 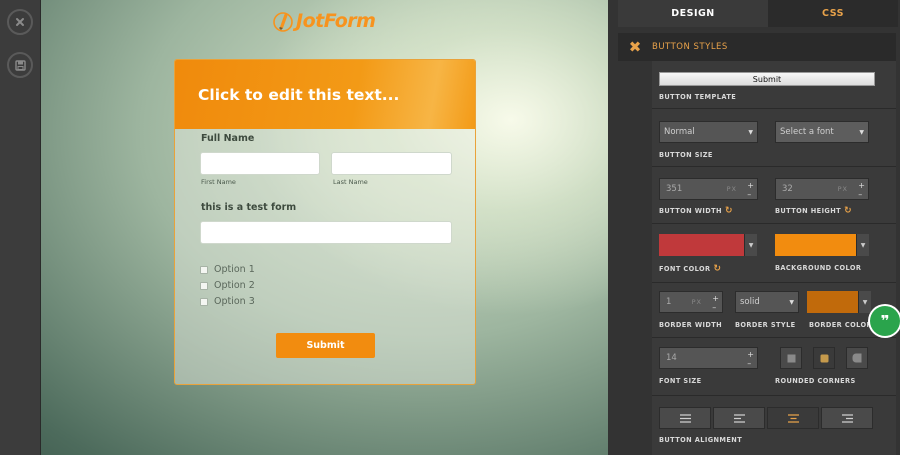 What do you see at coordinates (686, 155) in the screenshot?
I see `button-size-caption: BUTTON SIZE` at bounding box center [686, 155].